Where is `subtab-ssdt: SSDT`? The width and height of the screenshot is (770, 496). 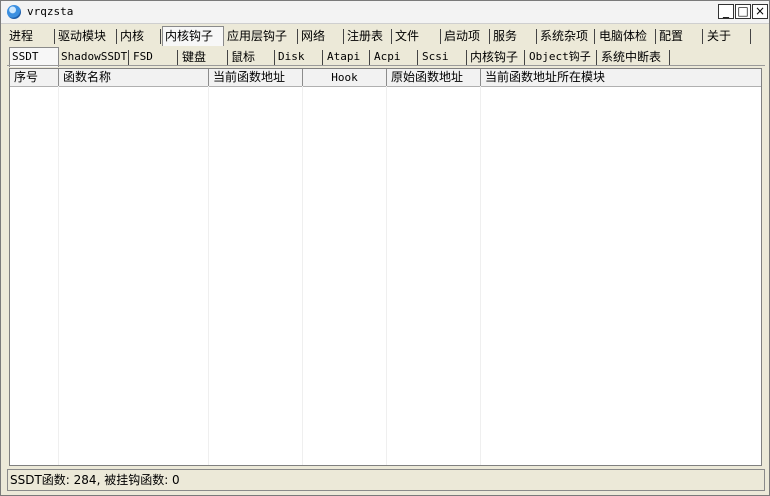
subtab-ssdt: SSDT is located at coordinates (34, 57).